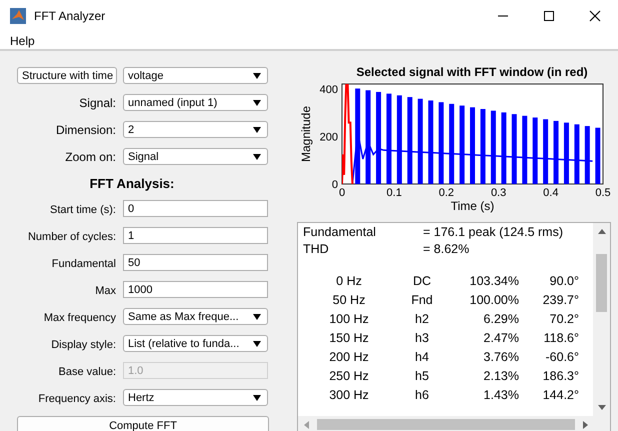 The width and height of the screenshot is (618, 431). I want to click on table-cell-text: 250 Hz, so click(349, 375).